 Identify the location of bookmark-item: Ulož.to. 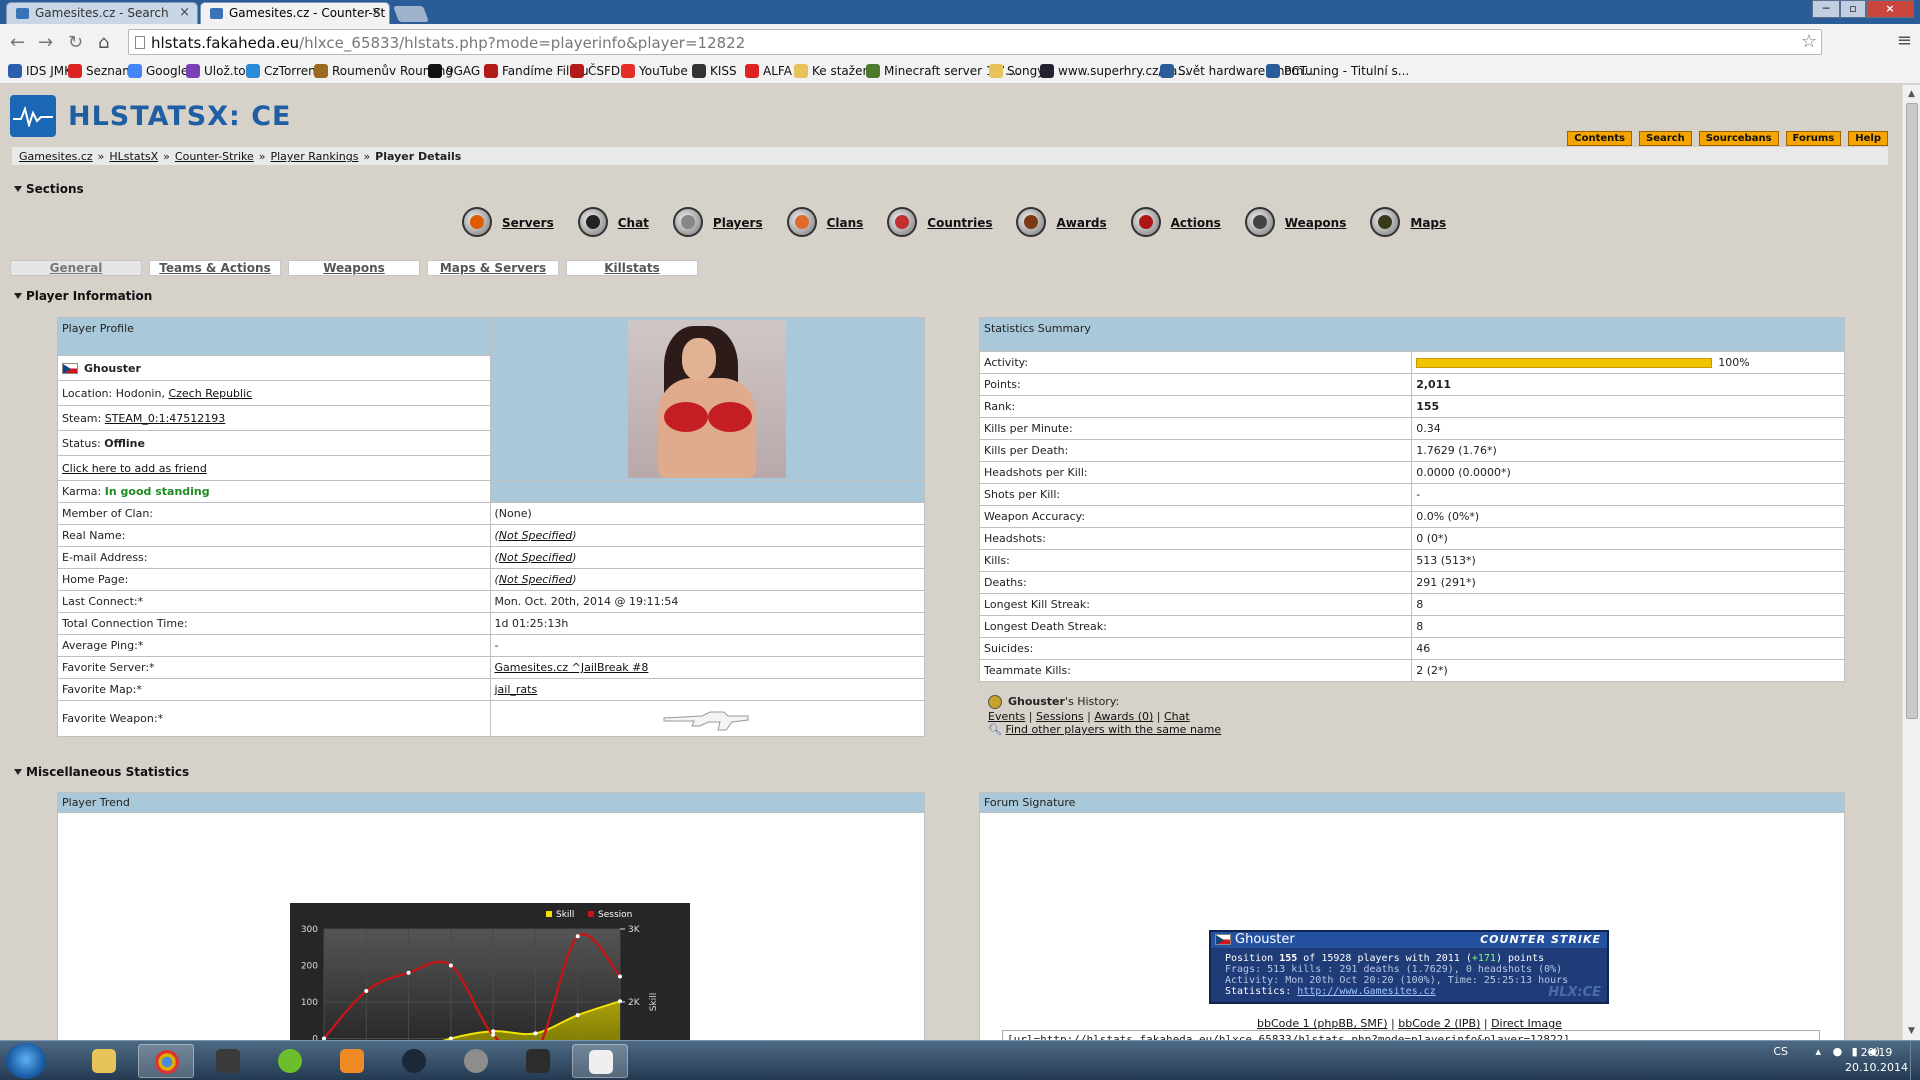
(216, 71).